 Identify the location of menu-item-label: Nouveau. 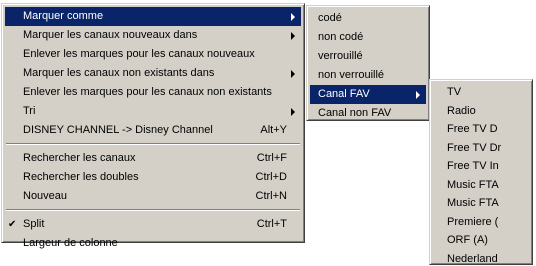
(45, 196).